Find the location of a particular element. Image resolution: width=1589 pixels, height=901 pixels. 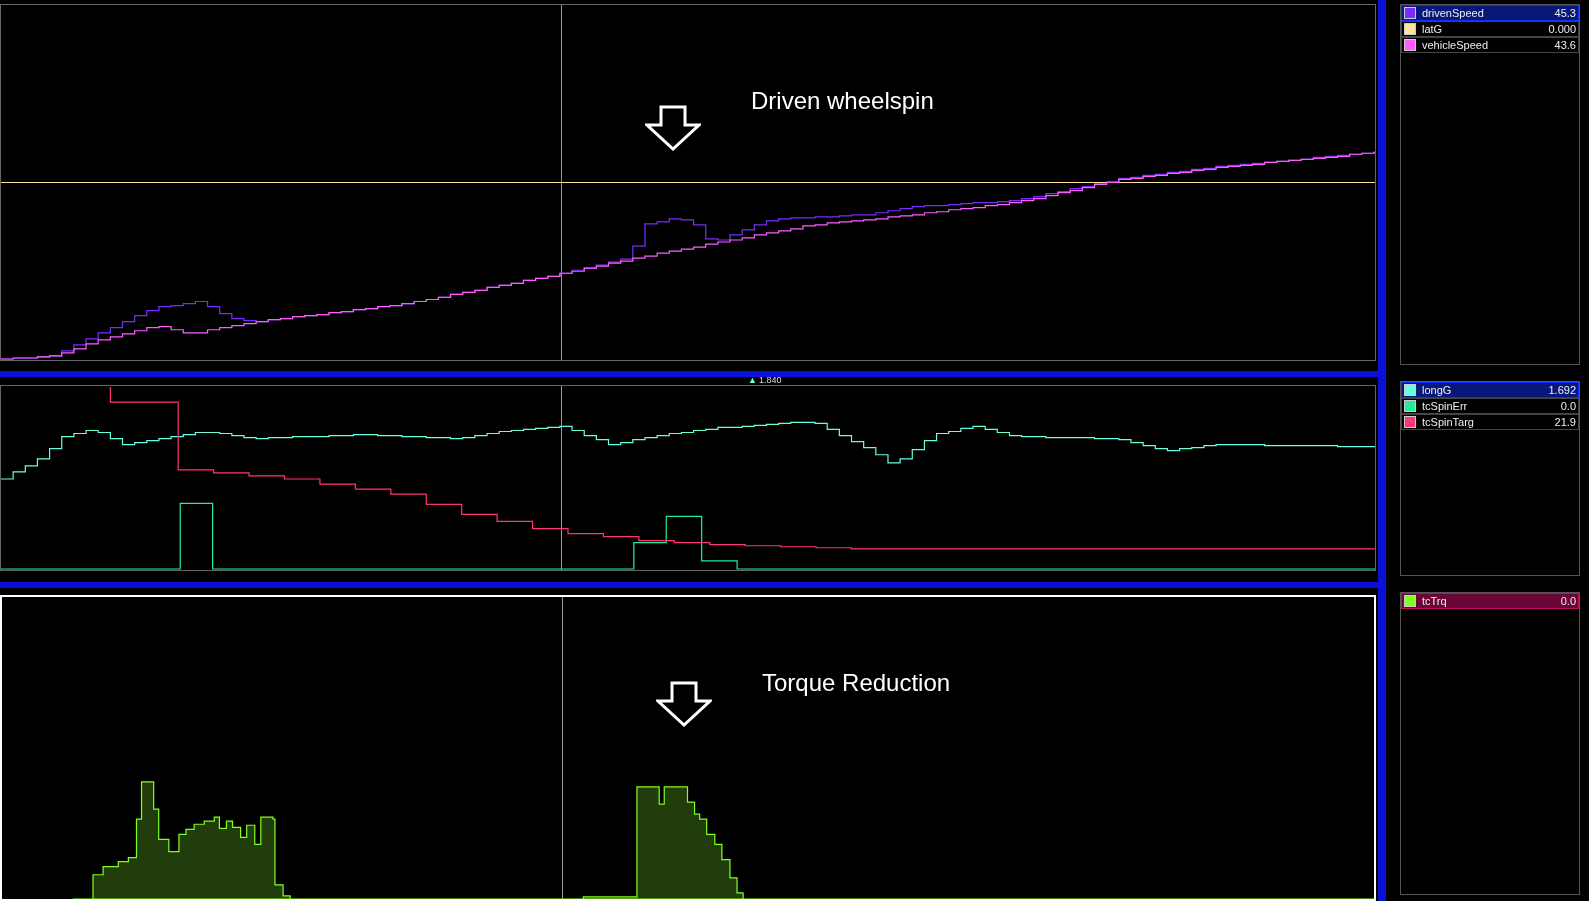

legend-item: latG 0.000 is located at coordinates (1490, 29).